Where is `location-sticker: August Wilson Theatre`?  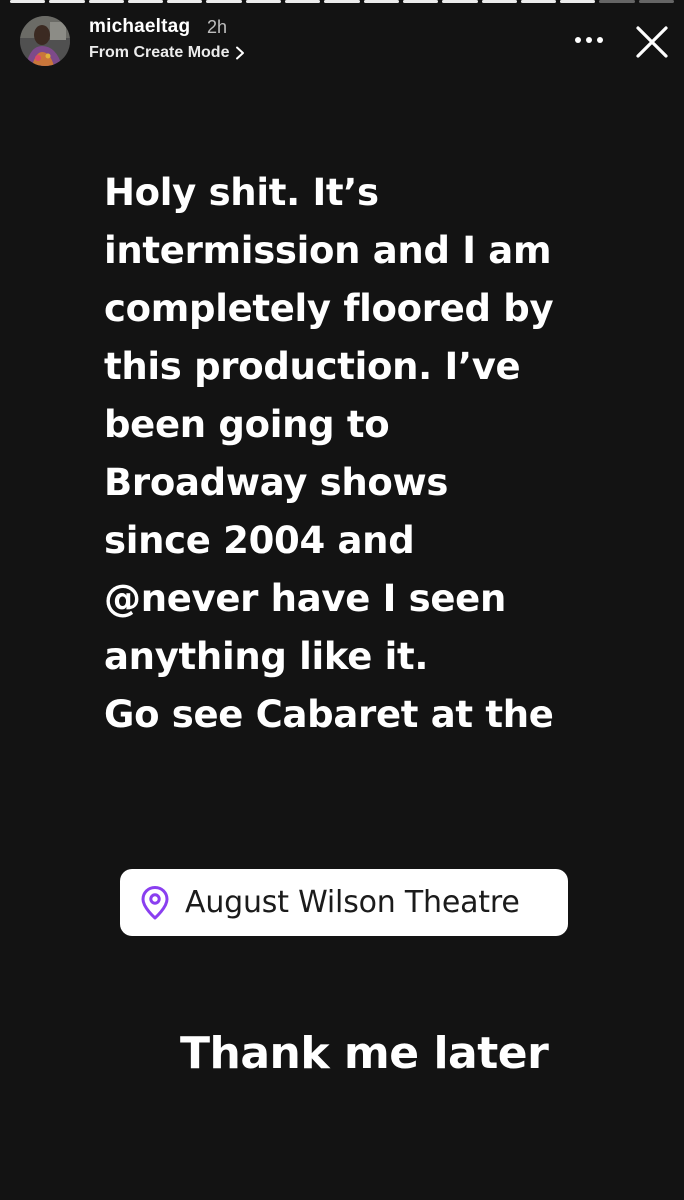 location-sticker: August Wilson Theatre is located at coordinates (344, 902).